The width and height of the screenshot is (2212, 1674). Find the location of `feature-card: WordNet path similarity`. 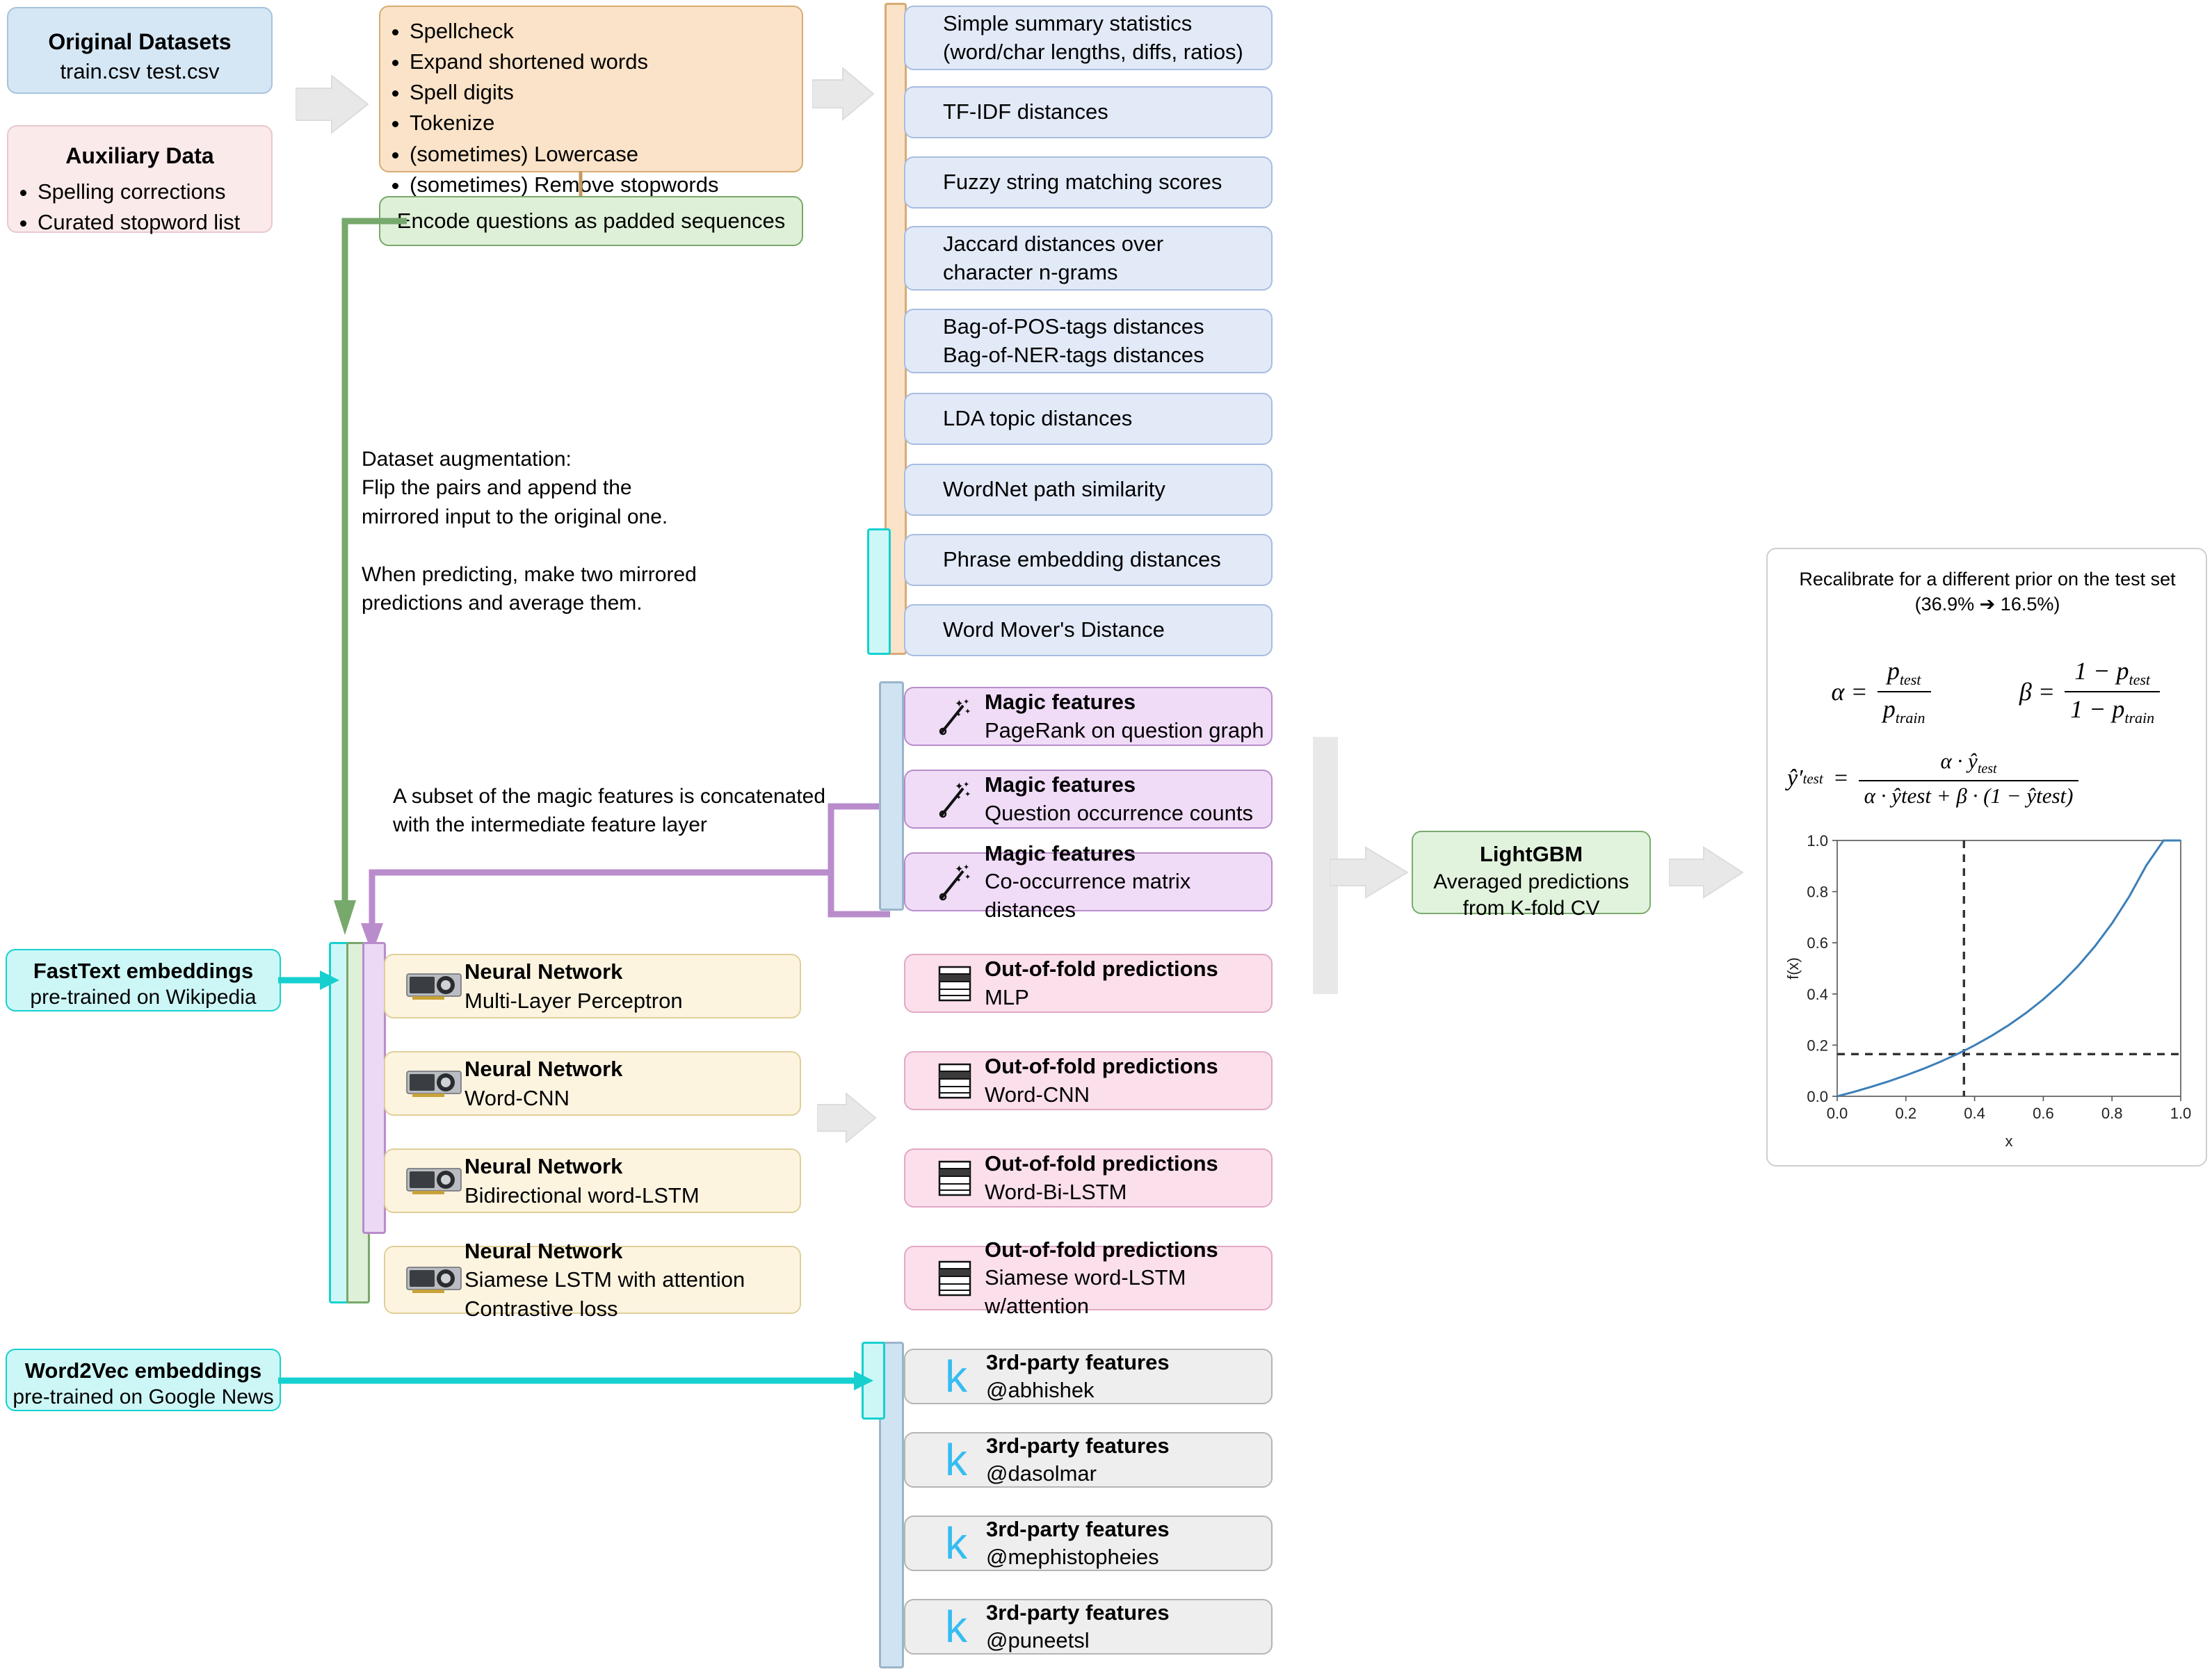

feature-card: WordNet path similarity is located at coordinates (1088, 490).